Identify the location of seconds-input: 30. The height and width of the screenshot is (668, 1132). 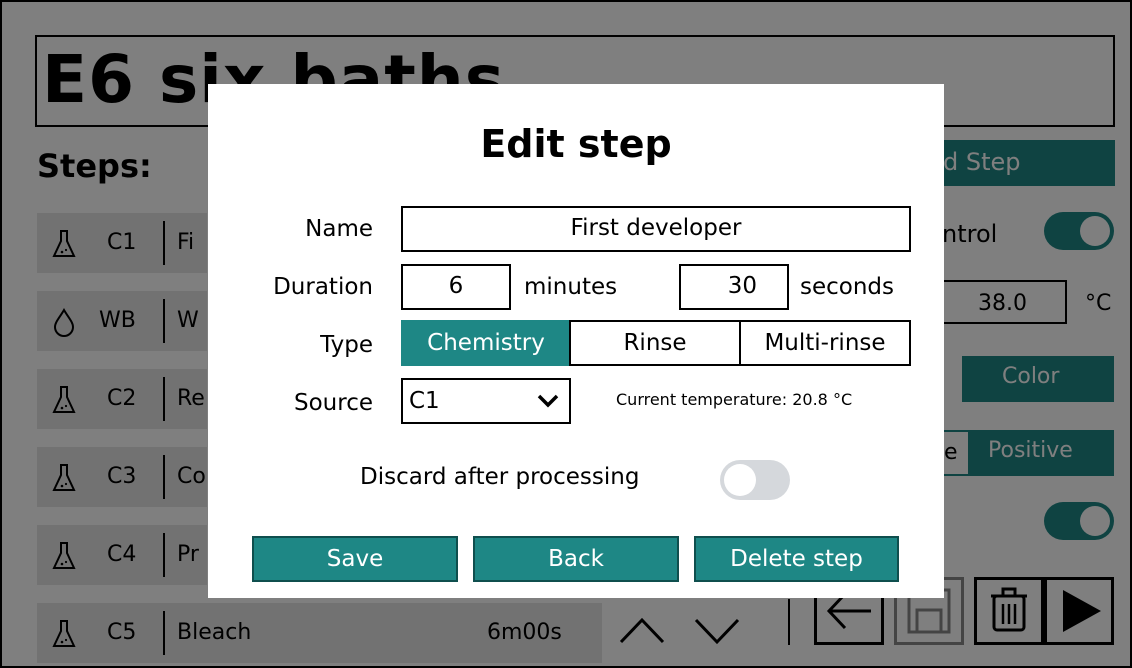
(734, 287).